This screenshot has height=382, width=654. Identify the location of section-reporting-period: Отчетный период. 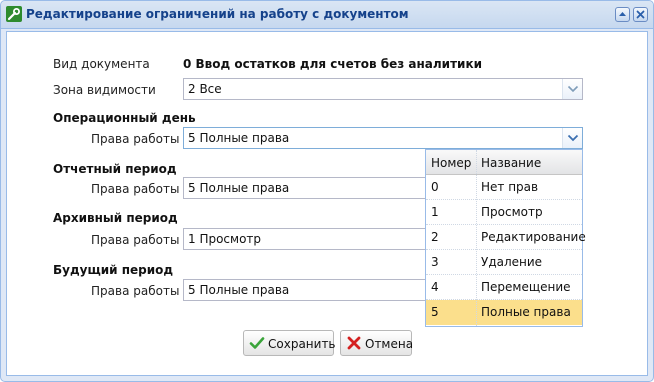
(115, 169).